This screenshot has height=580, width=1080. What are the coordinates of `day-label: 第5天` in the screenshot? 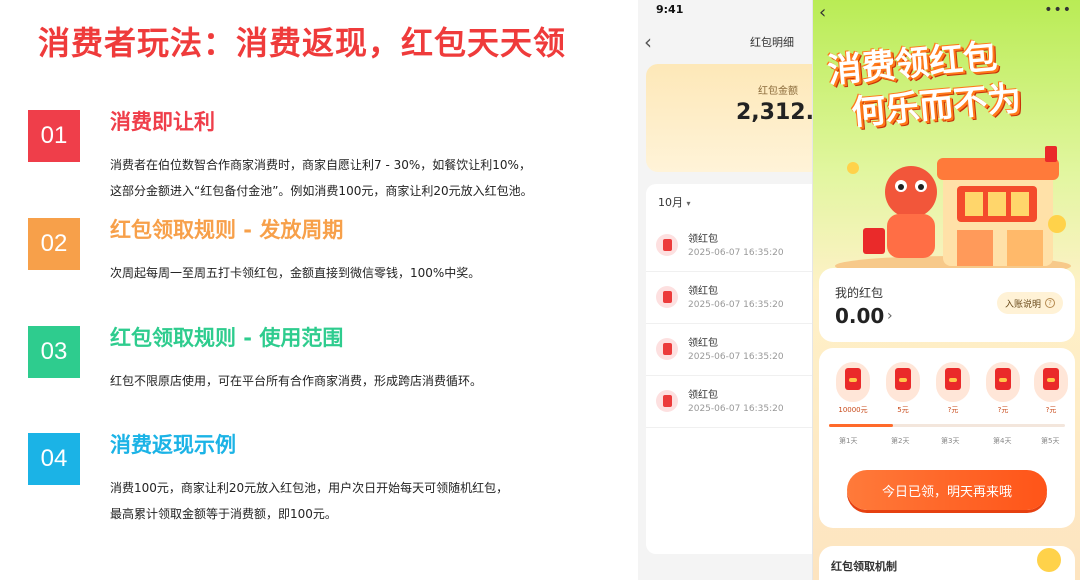 It's located at (1050, 441).